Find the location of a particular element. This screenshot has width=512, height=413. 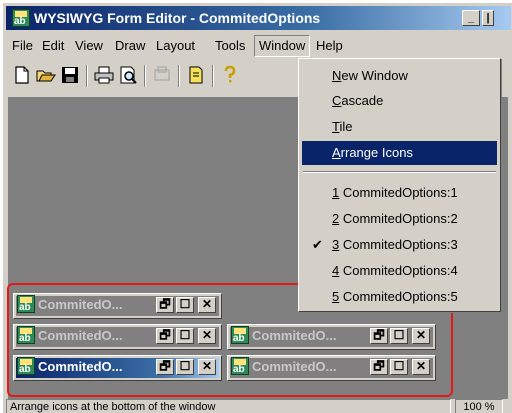

menu-item-new-window: New Window is located at coordinates (399, 76).